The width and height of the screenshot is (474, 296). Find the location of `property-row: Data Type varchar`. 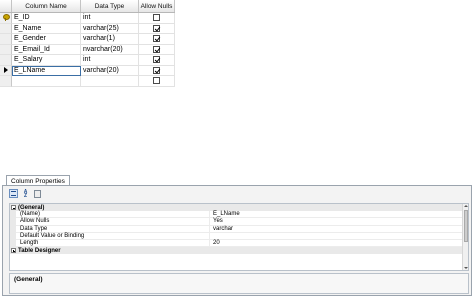

property-row: Data Type varchar is located at coordinates (239, 229).